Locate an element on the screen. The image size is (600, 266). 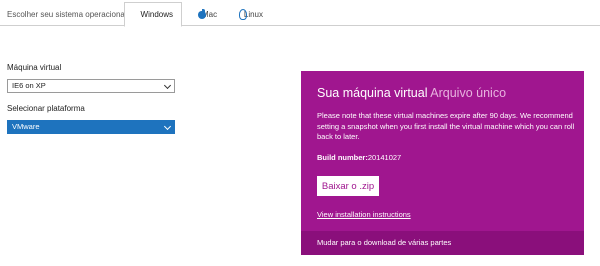
tab-mac: Mac is located at coordinates (207, 14).